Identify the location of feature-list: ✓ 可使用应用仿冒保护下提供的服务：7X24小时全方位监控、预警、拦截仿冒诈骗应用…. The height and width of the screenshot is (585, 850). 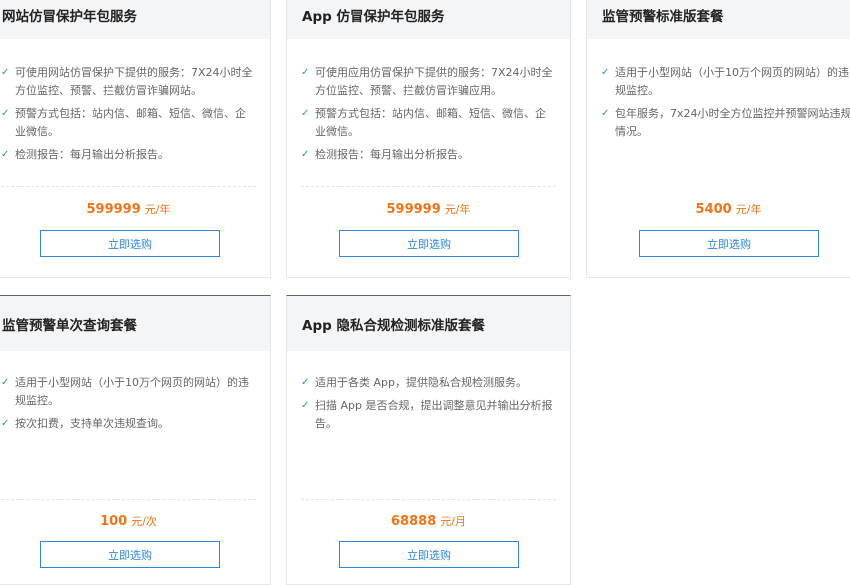
(428, 114).